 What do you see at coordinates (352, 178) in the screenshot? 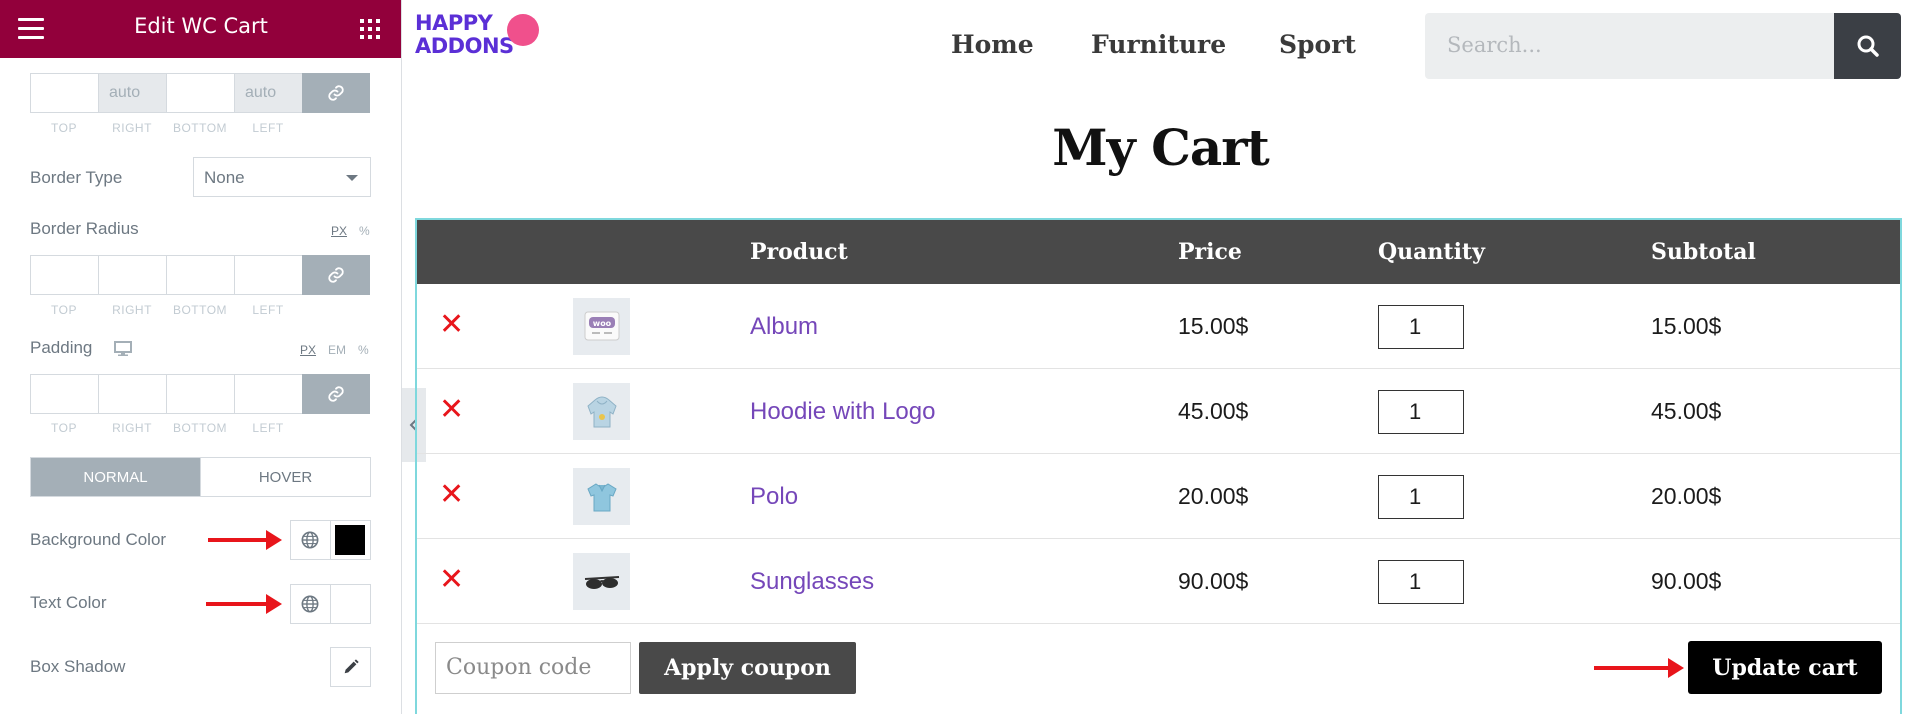
I see `caret-down-icon` at bounding box center [352, 178].